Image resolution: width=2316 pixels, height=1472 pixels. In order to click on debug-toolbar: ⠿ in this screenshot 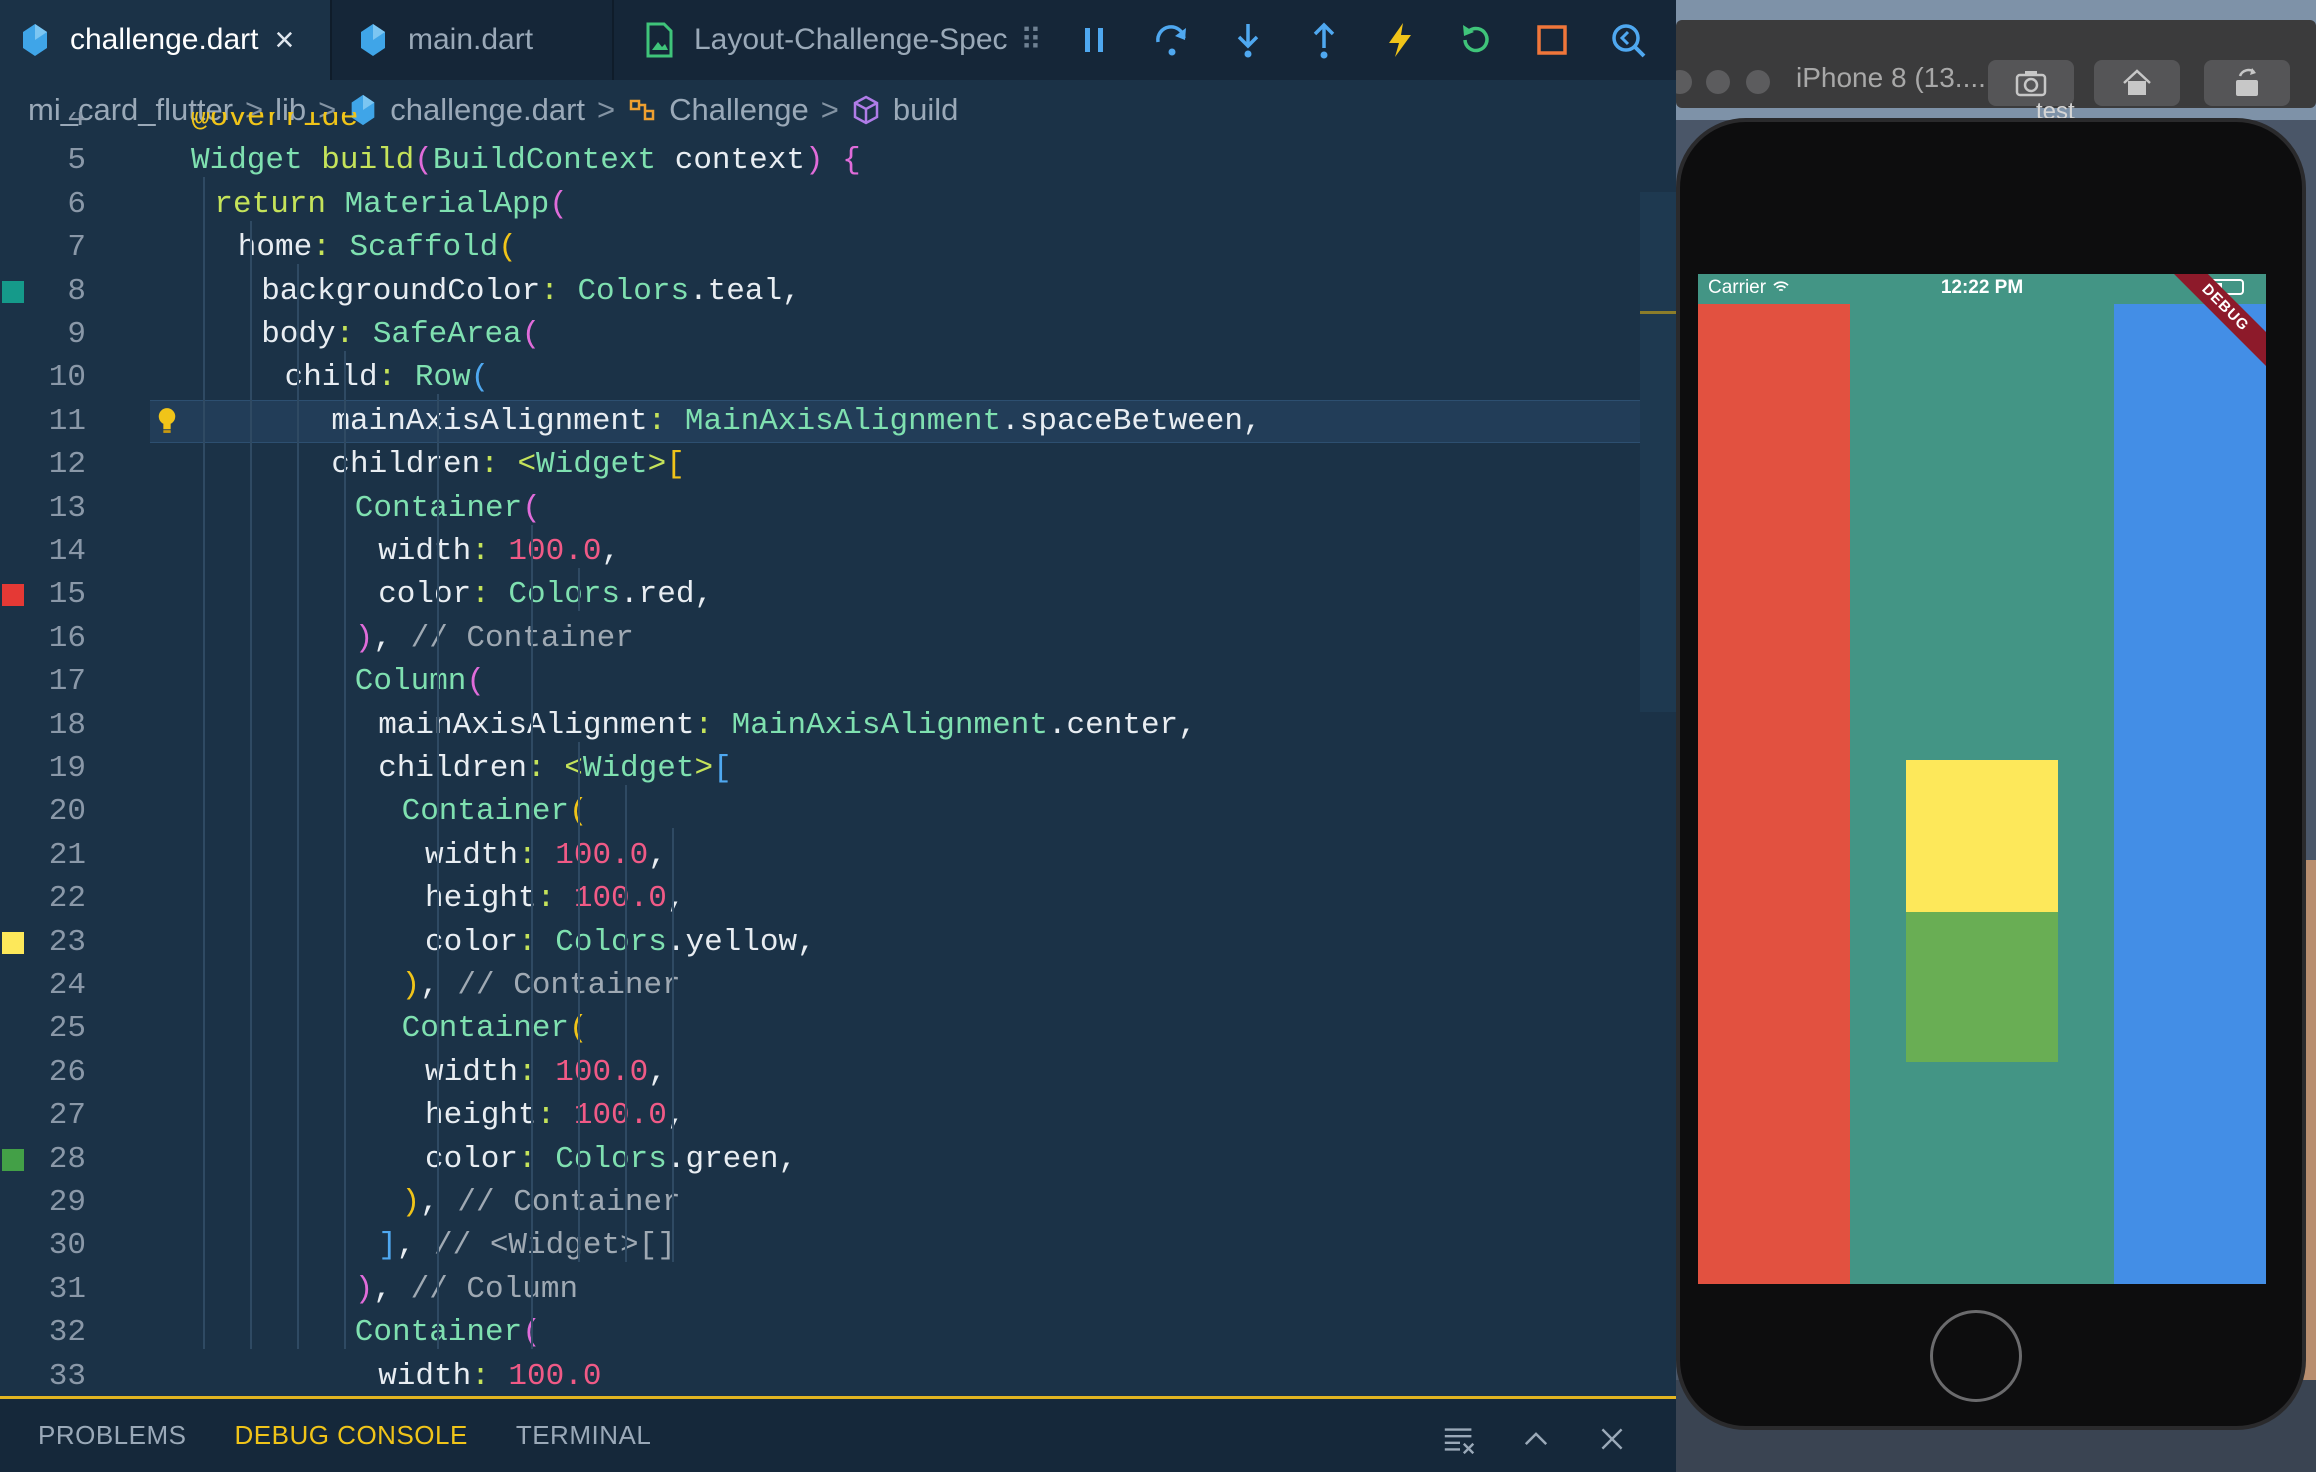, I will do `click(1348, 40)`.